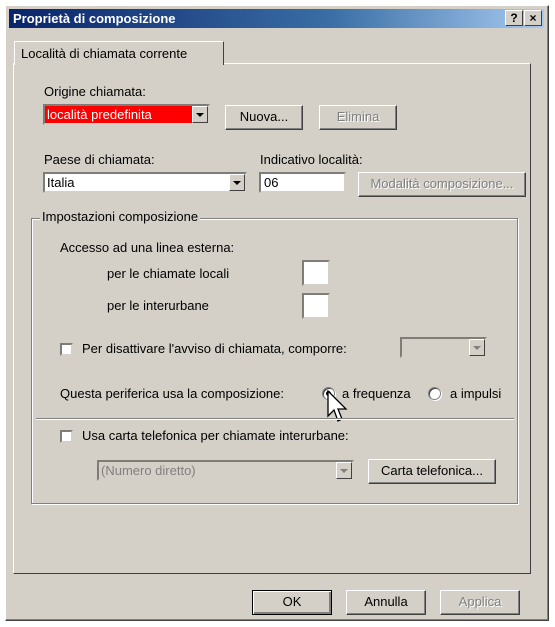 Image resolution: width=555 pixels, height=627 pixels. I want to click on country-value: Italia, so click(61, 182).